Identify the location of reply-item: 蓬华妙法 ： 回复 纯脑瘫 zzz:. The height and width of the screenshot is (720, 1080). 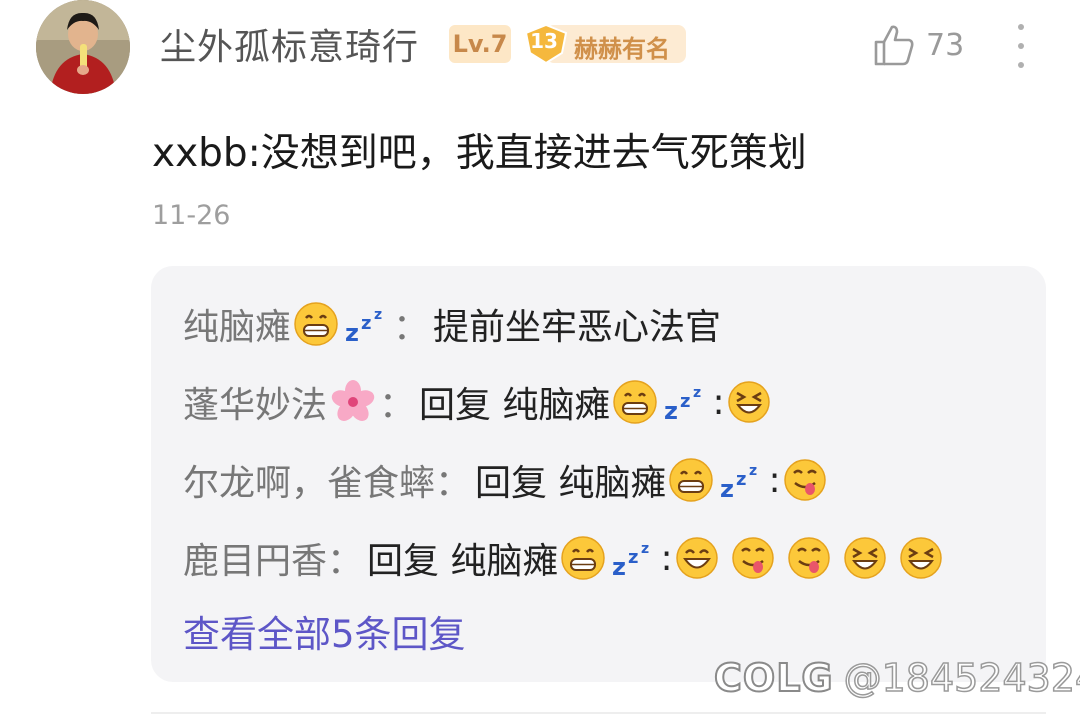
(478, 402).